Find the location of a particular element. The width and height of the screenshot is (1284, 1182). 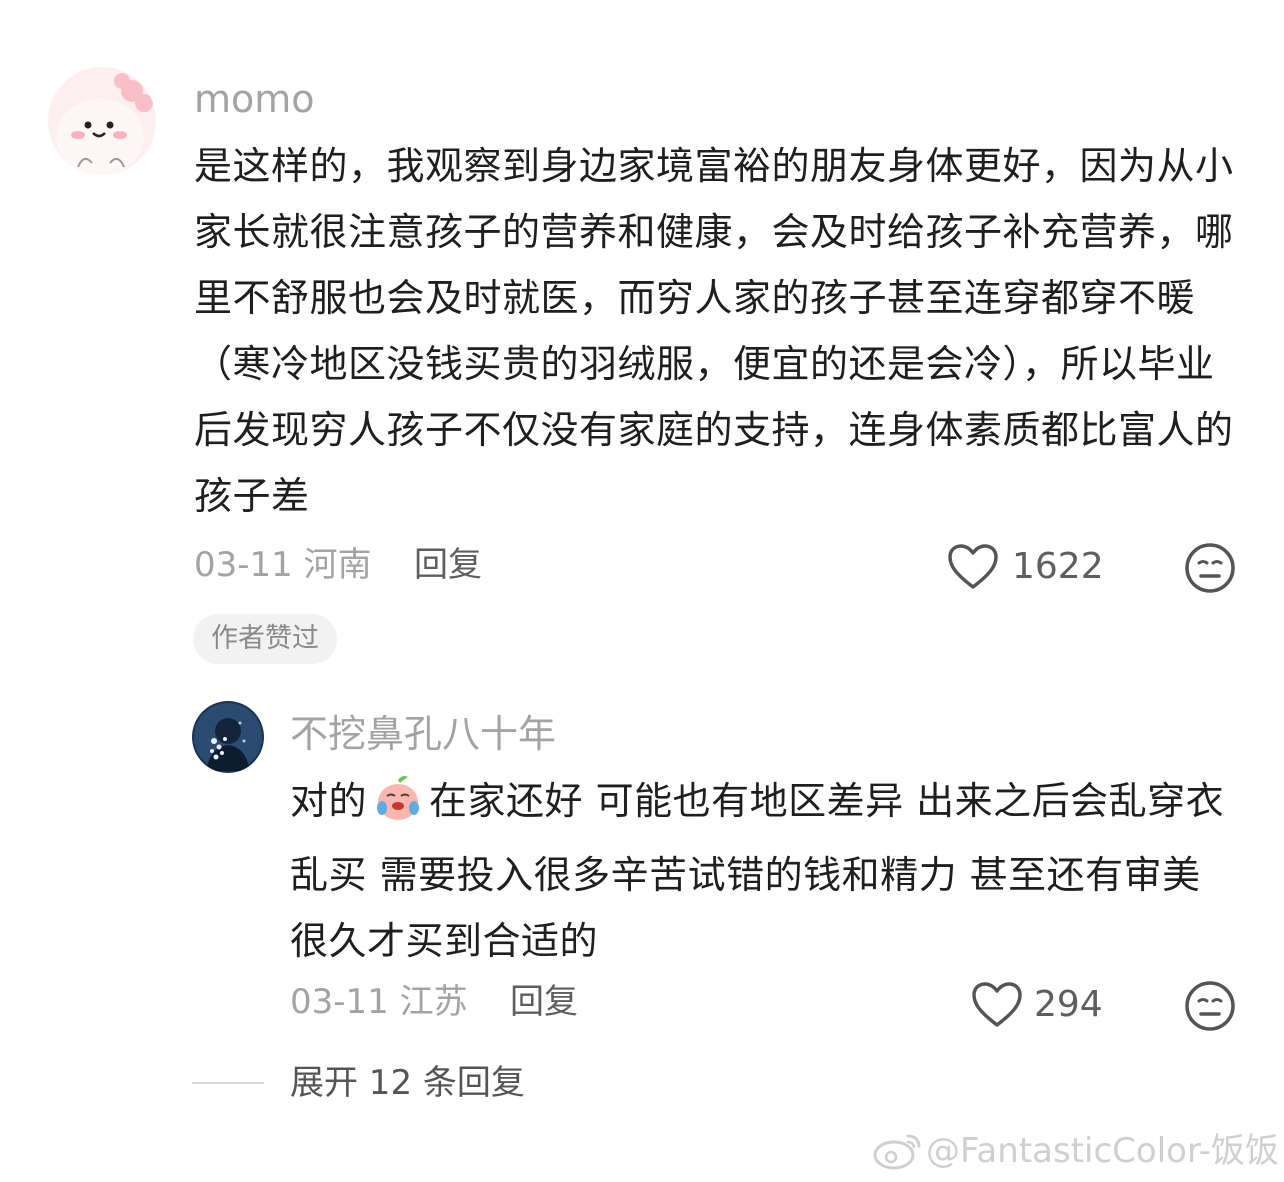

author-liked-badge: 作者赞过 is located at coordinates (265, 639).